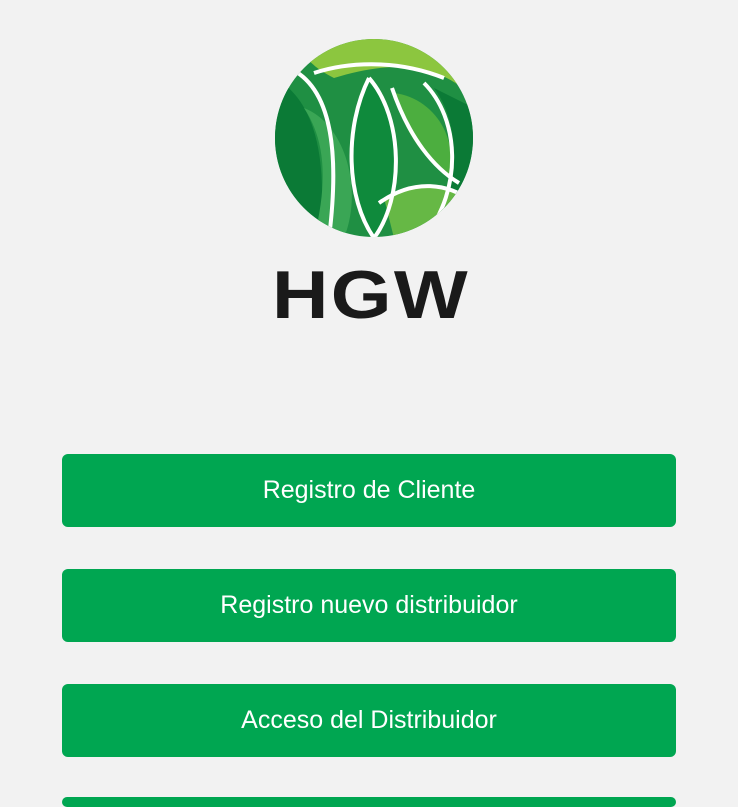 The image size is (738, 807). I want to click on registro-cliente-button: Registro de Cliente, so click(369, 490).